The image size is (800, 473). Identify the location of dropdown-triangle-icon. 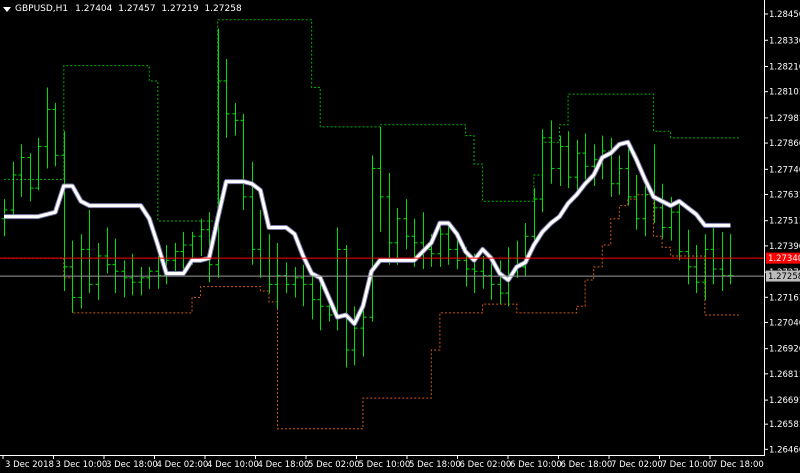
(7, 9).